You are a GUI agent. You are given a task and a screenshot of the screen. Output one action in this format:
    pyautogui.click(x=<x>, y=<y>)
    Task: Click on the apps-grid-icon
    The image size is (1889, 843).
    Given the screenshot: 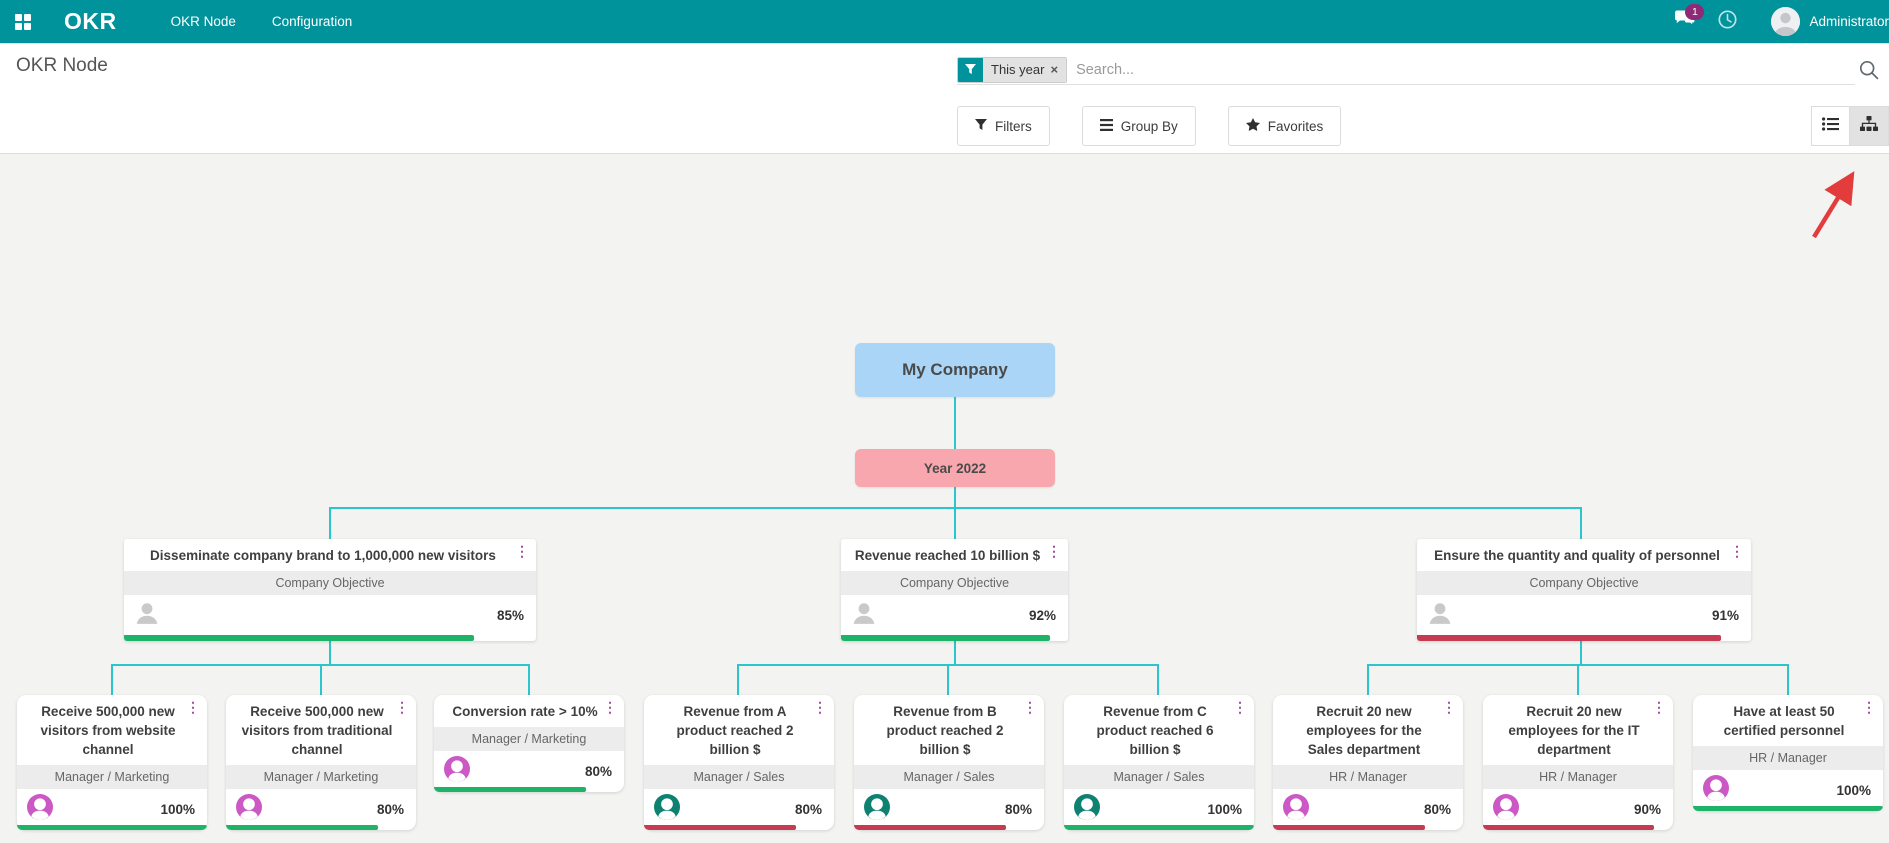 What is the action you would take?
    pyautogui.click(x=23, y=21)
    